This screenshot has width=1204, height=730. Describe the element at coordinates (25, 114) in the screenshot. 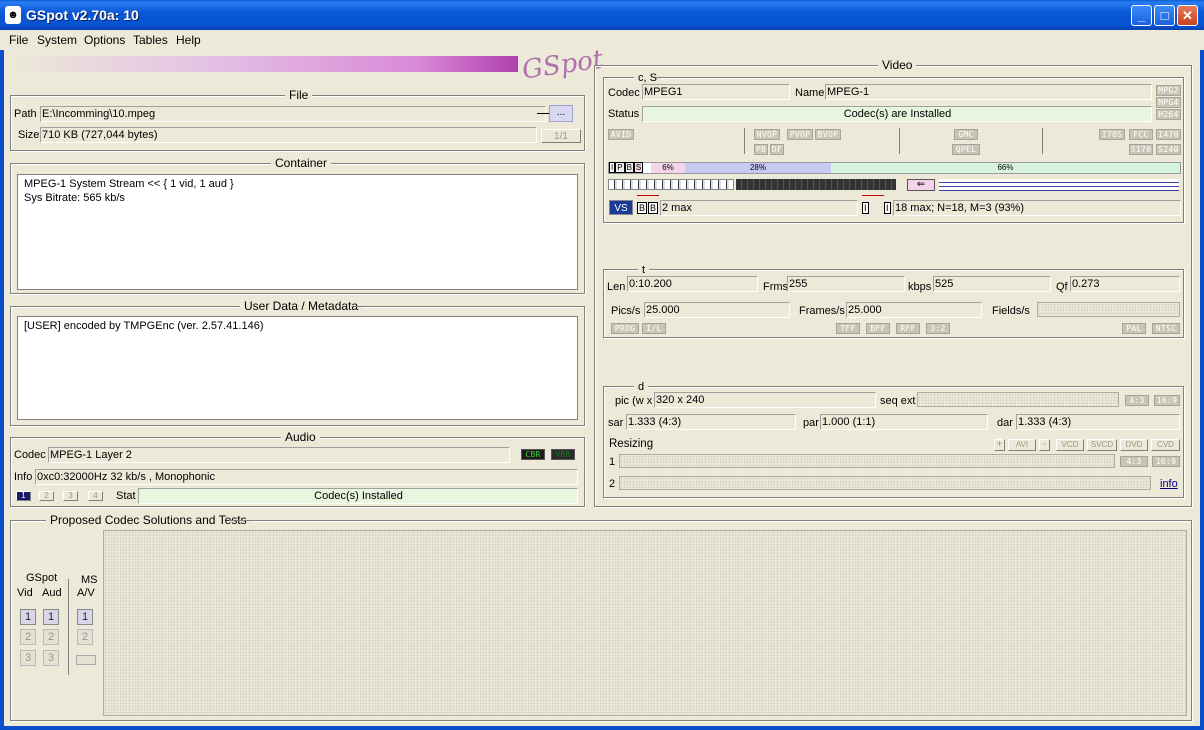

I see `path-label: Path` at that location.